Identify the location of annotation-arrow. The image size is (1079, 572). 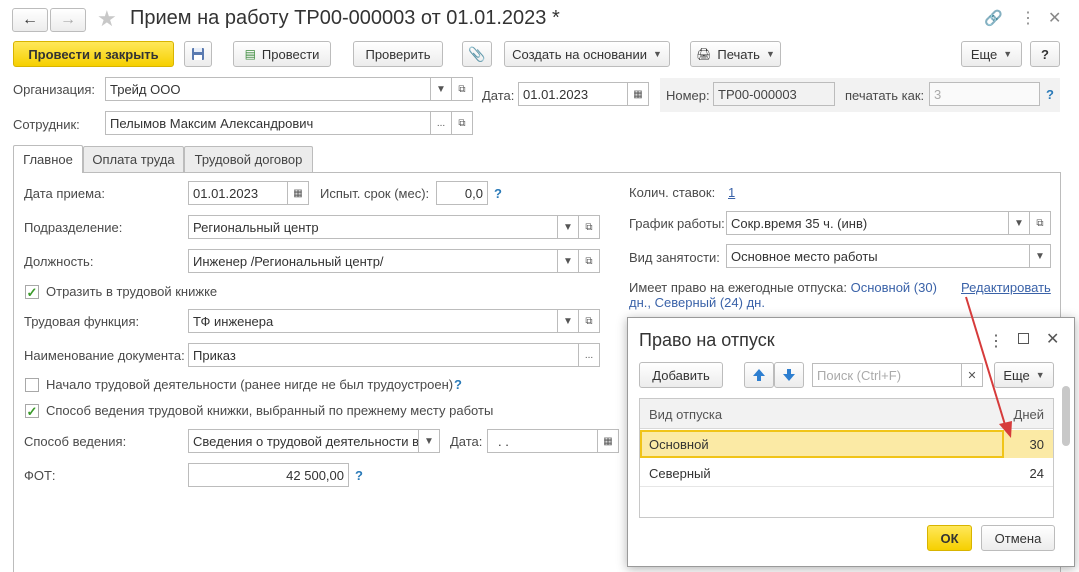
(988, 367).